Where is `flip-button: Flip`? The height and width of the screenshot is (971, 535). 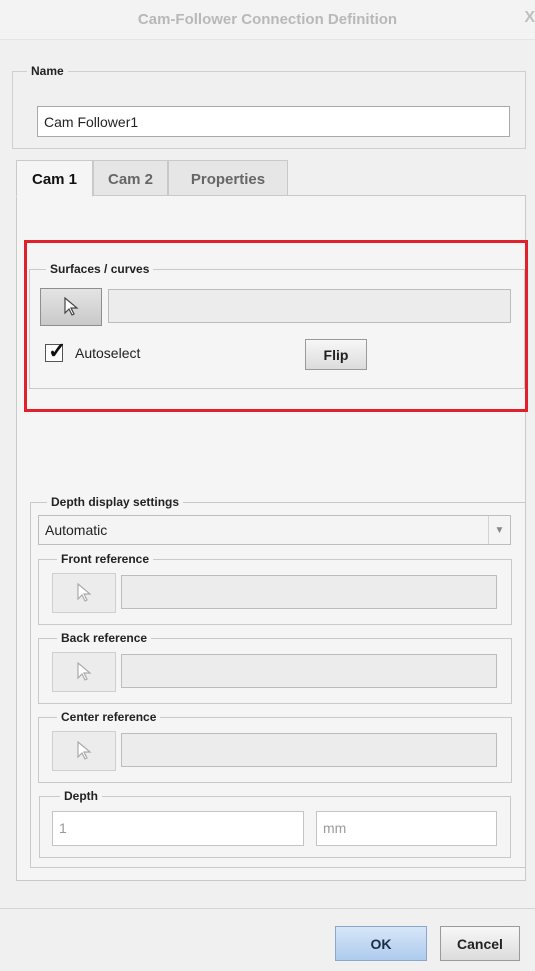 flip-button: Flip is located at coordinates (336, 354).